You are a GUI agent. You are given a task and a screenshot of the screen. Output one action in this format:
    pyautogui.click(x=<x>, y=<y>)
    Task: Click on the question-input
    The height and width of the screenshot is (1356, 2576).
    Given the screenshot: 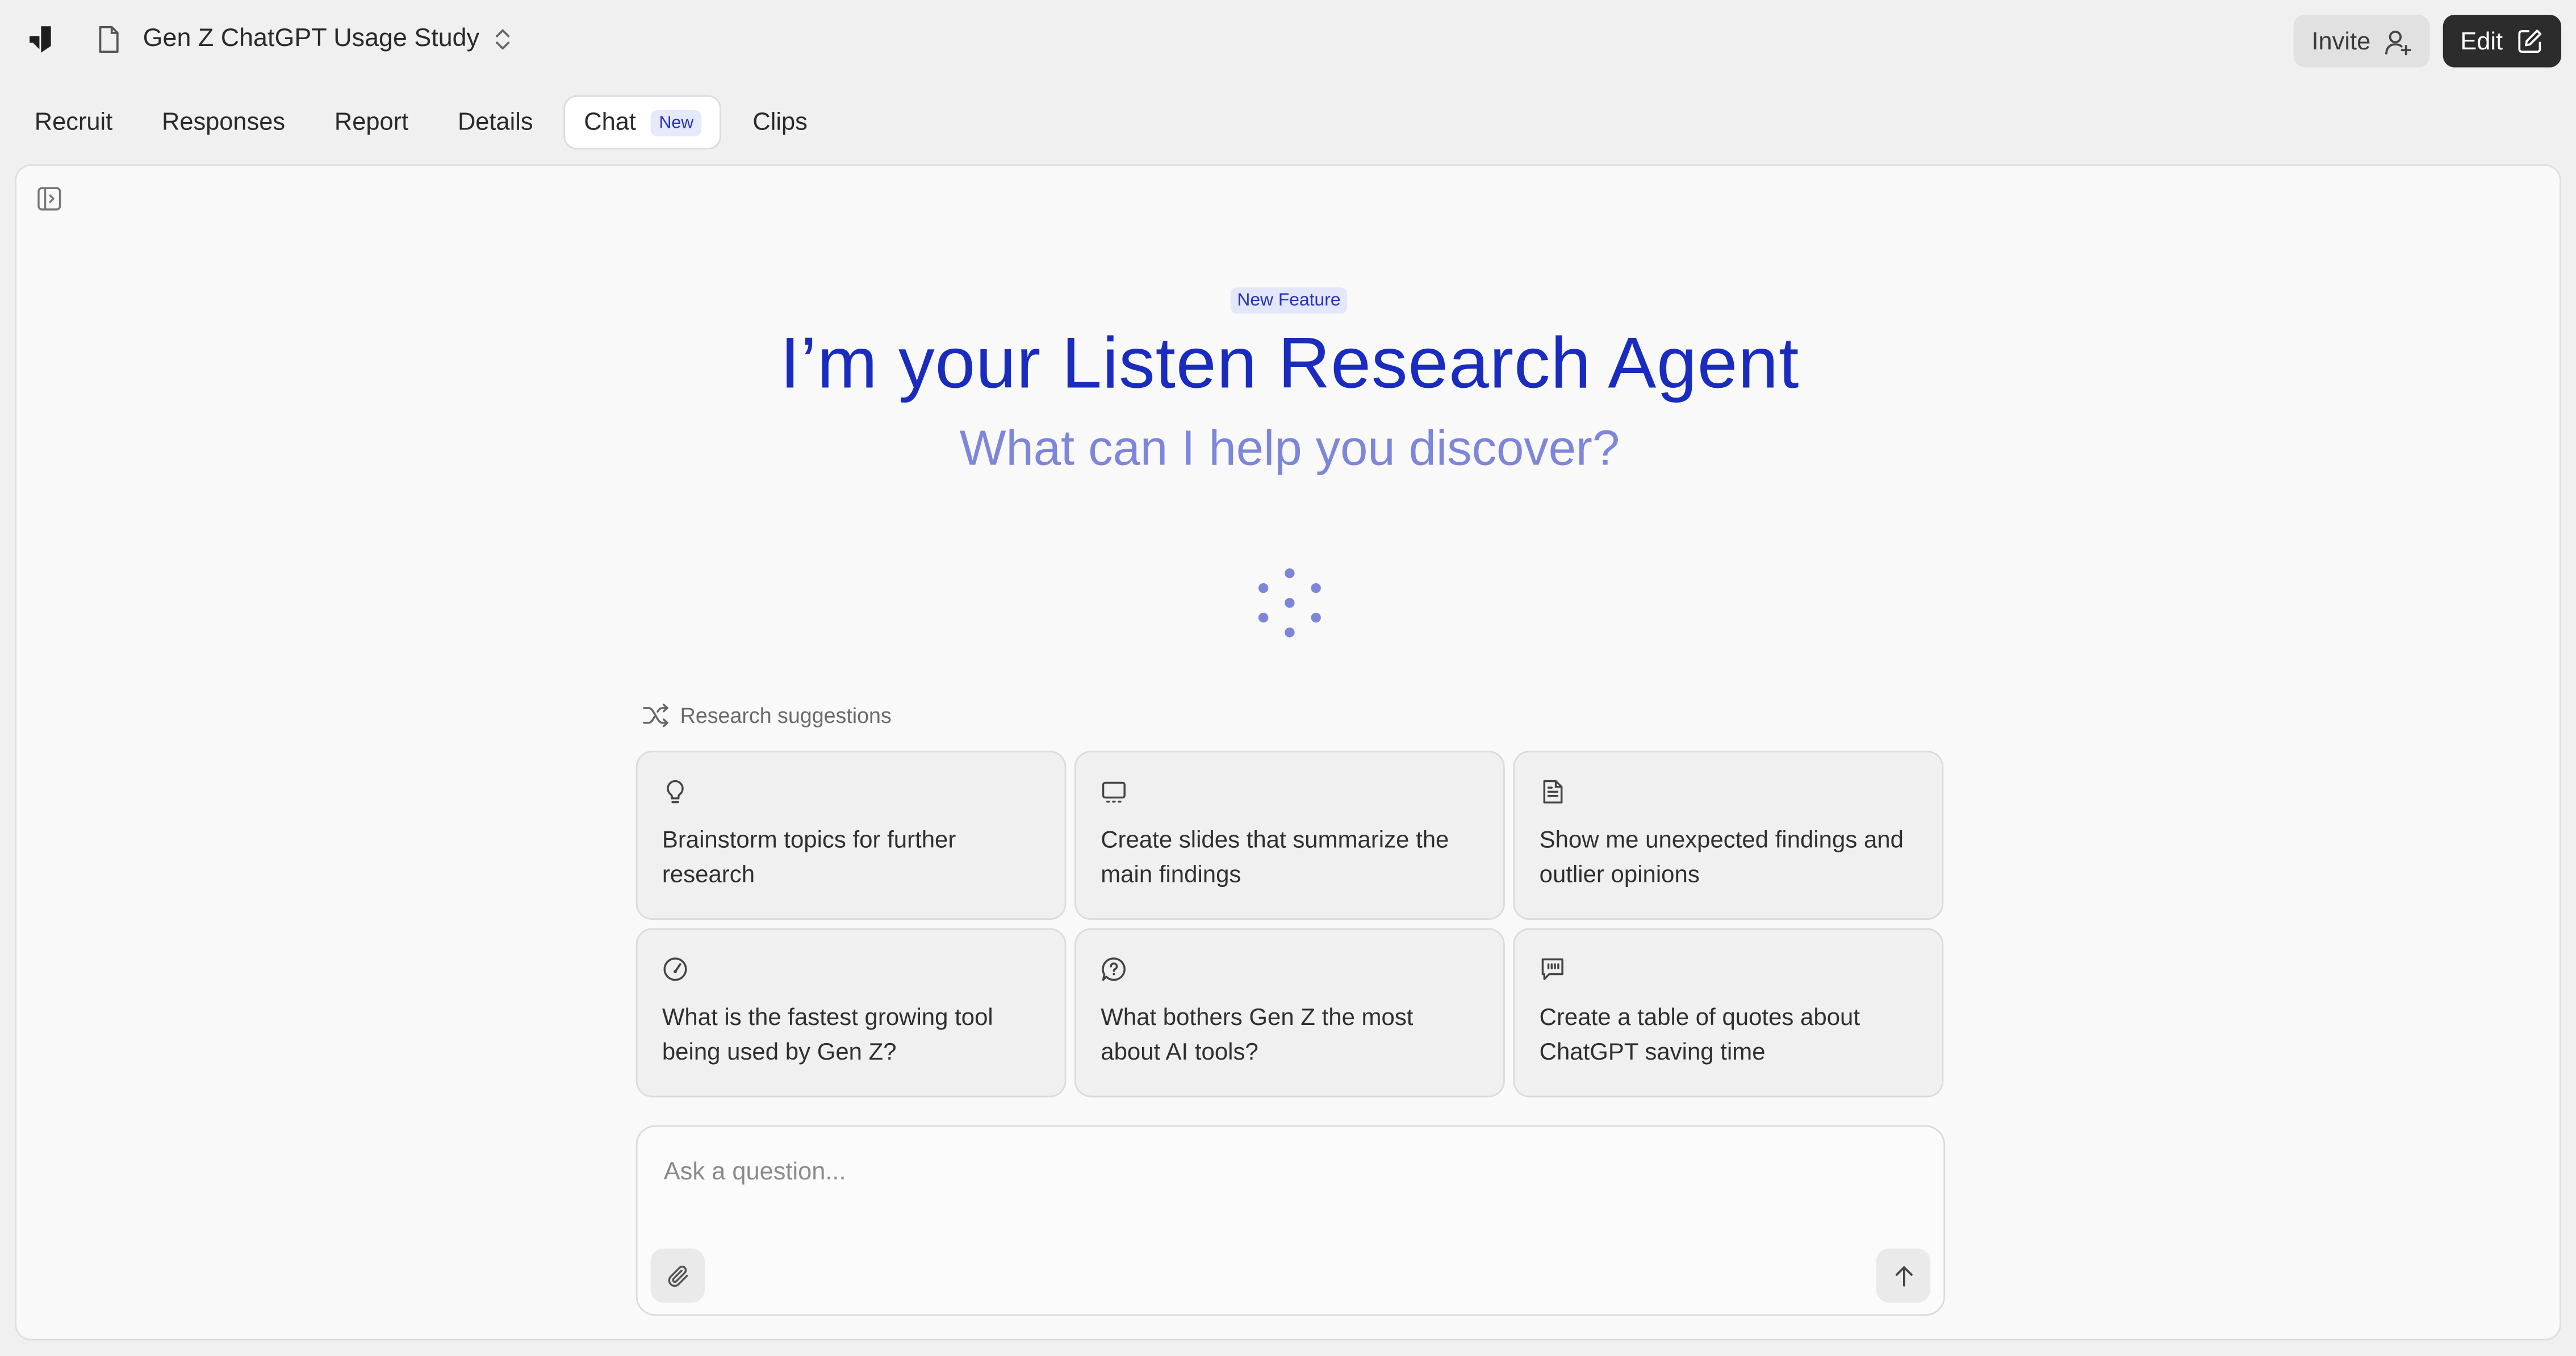 What is the action you would take?
    pyautogui.click(x=1238, y=1171)
    